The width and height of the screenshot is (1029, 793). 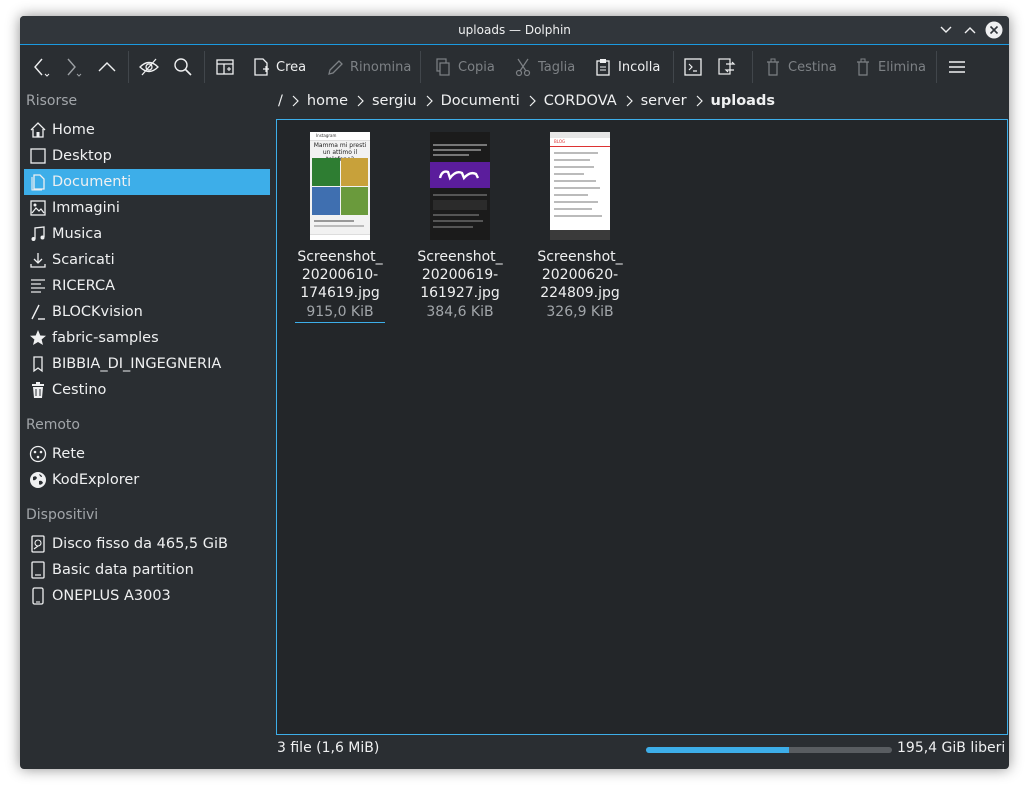 I want to click on place-fabric-samples: fabric-samples, so click(x=147, y=338).